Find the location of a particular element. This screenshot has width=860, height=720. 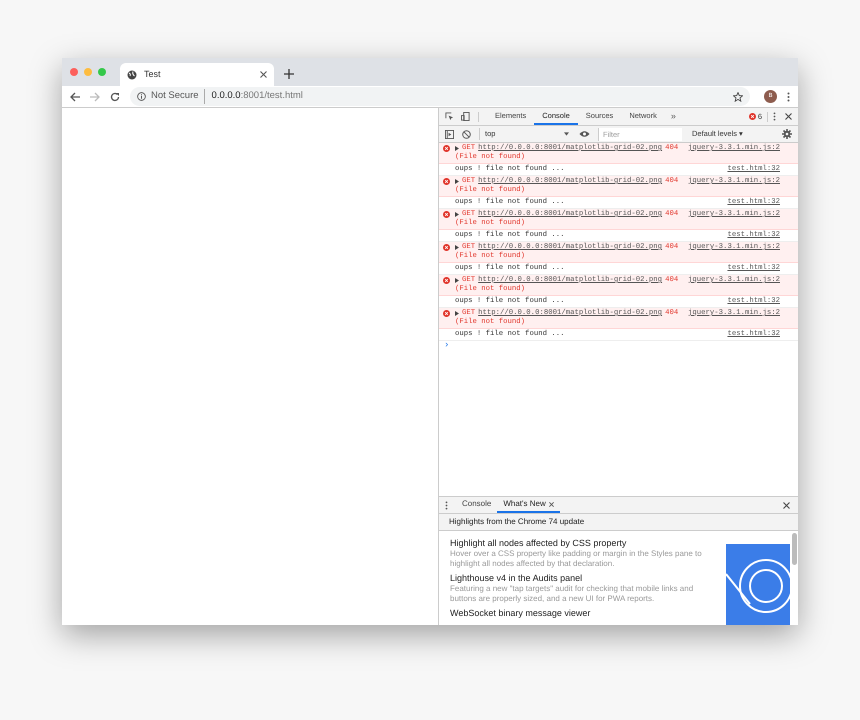

browser-tab: Test is located at coordinates (197, 74).